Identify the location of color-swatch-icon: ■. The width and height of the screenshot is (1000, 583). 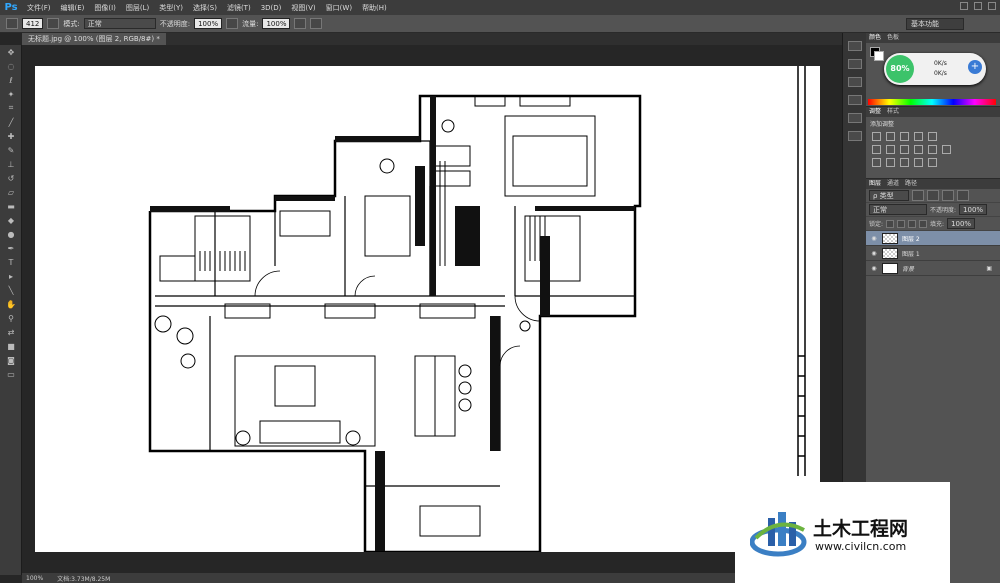
(11, 346).